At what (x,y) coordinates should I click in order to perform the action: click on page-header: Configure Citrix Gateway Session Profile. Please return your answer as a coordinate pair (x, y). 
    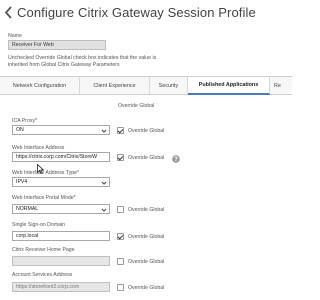
    Looking at the image, I should click on (146, 13).